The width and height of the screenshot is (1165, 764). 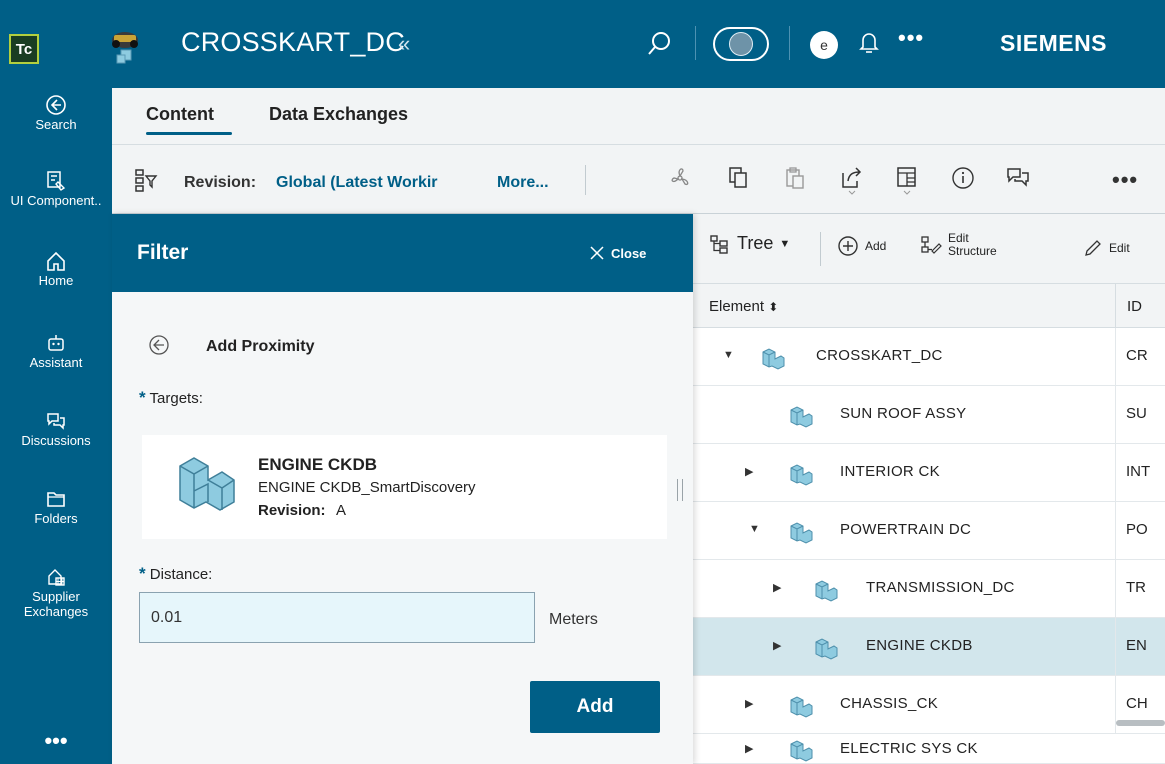 I want to click on nav-item-discussions: Discussions, so click(x=56, y=429).